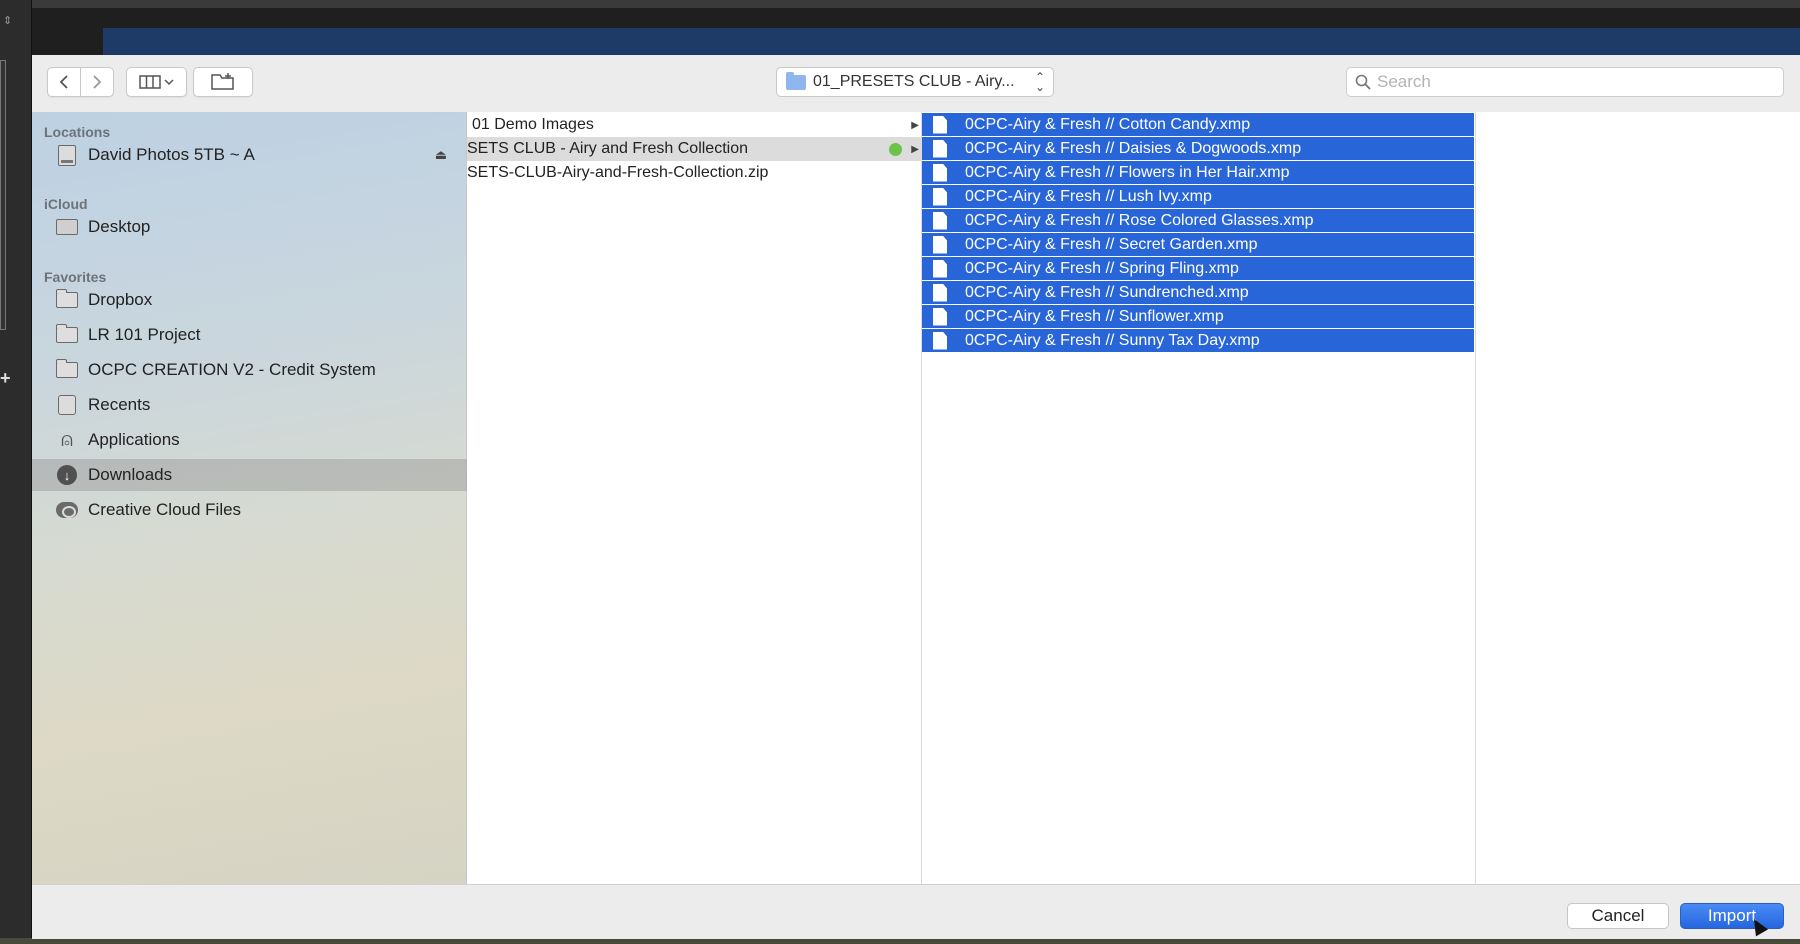 This screenshot has width=1800, height=944. I want to click on import-button: Import, so click(1732, 916).